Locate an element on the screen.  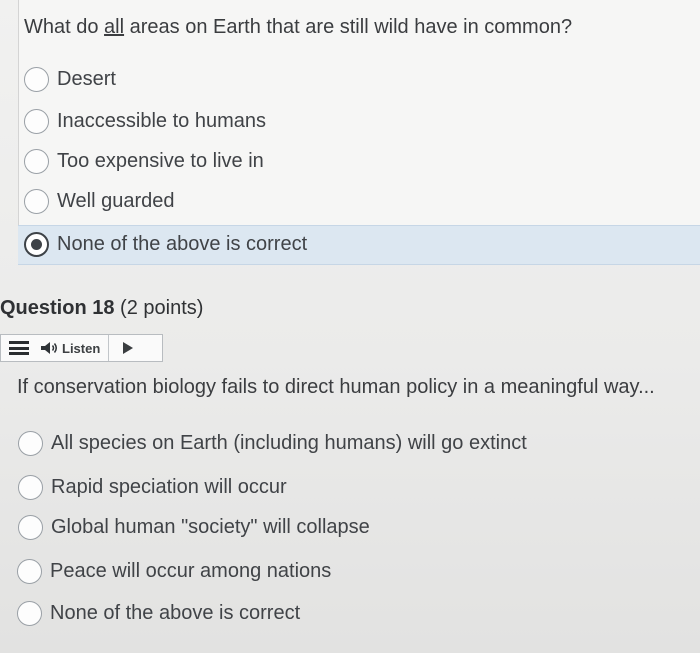
radio-button-selected is located at coordinates (36, 244).